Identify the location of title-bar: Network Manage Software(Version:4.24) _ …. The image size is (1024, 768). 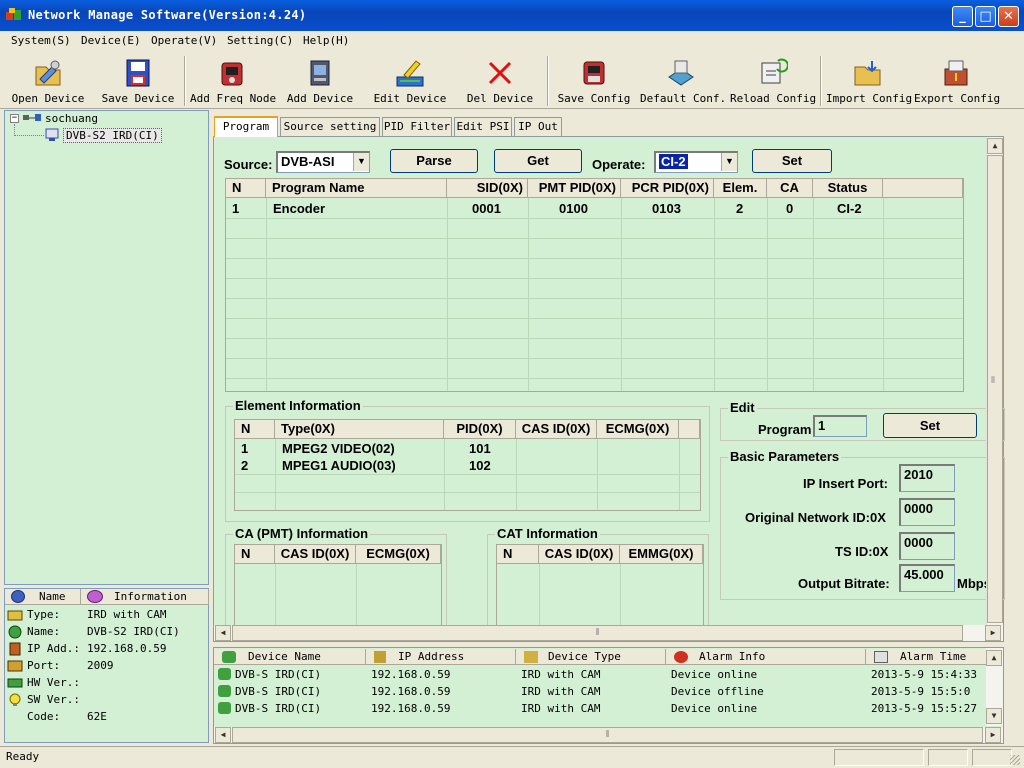
(512, 15).